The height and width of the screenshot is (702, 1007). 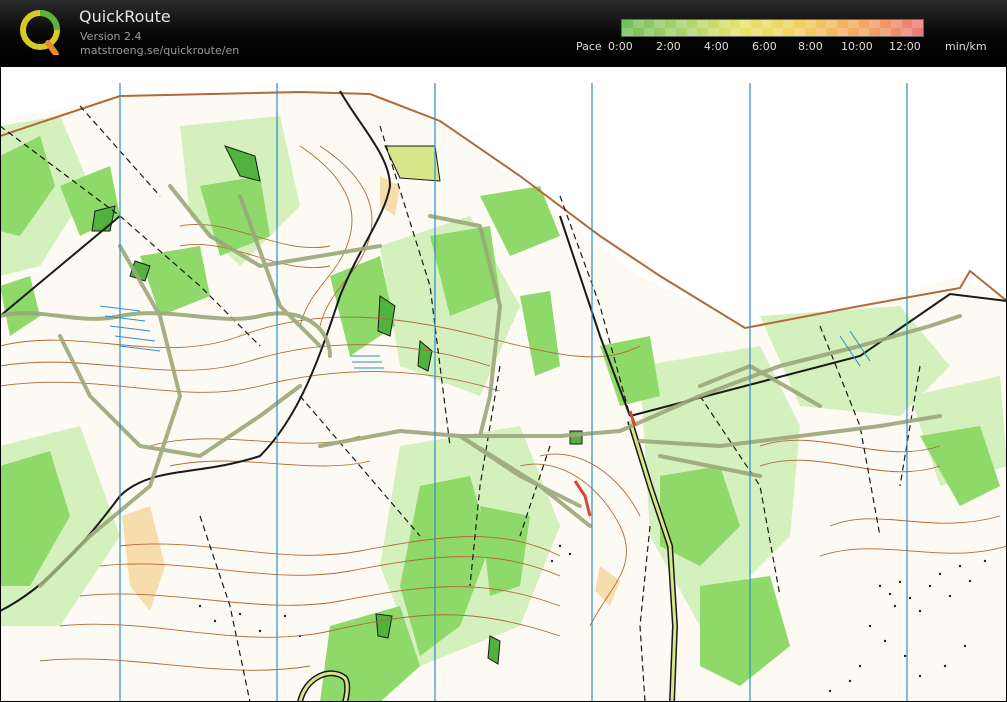 What do you see at coordinates (716, 46) in the screenshot?
I see `pace-tick: 4:00` at bounding box center [716, 46].